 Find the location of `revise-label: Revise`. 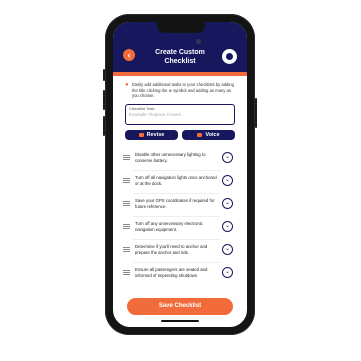

revise-label: Revise is located at coordinates (155, 135).